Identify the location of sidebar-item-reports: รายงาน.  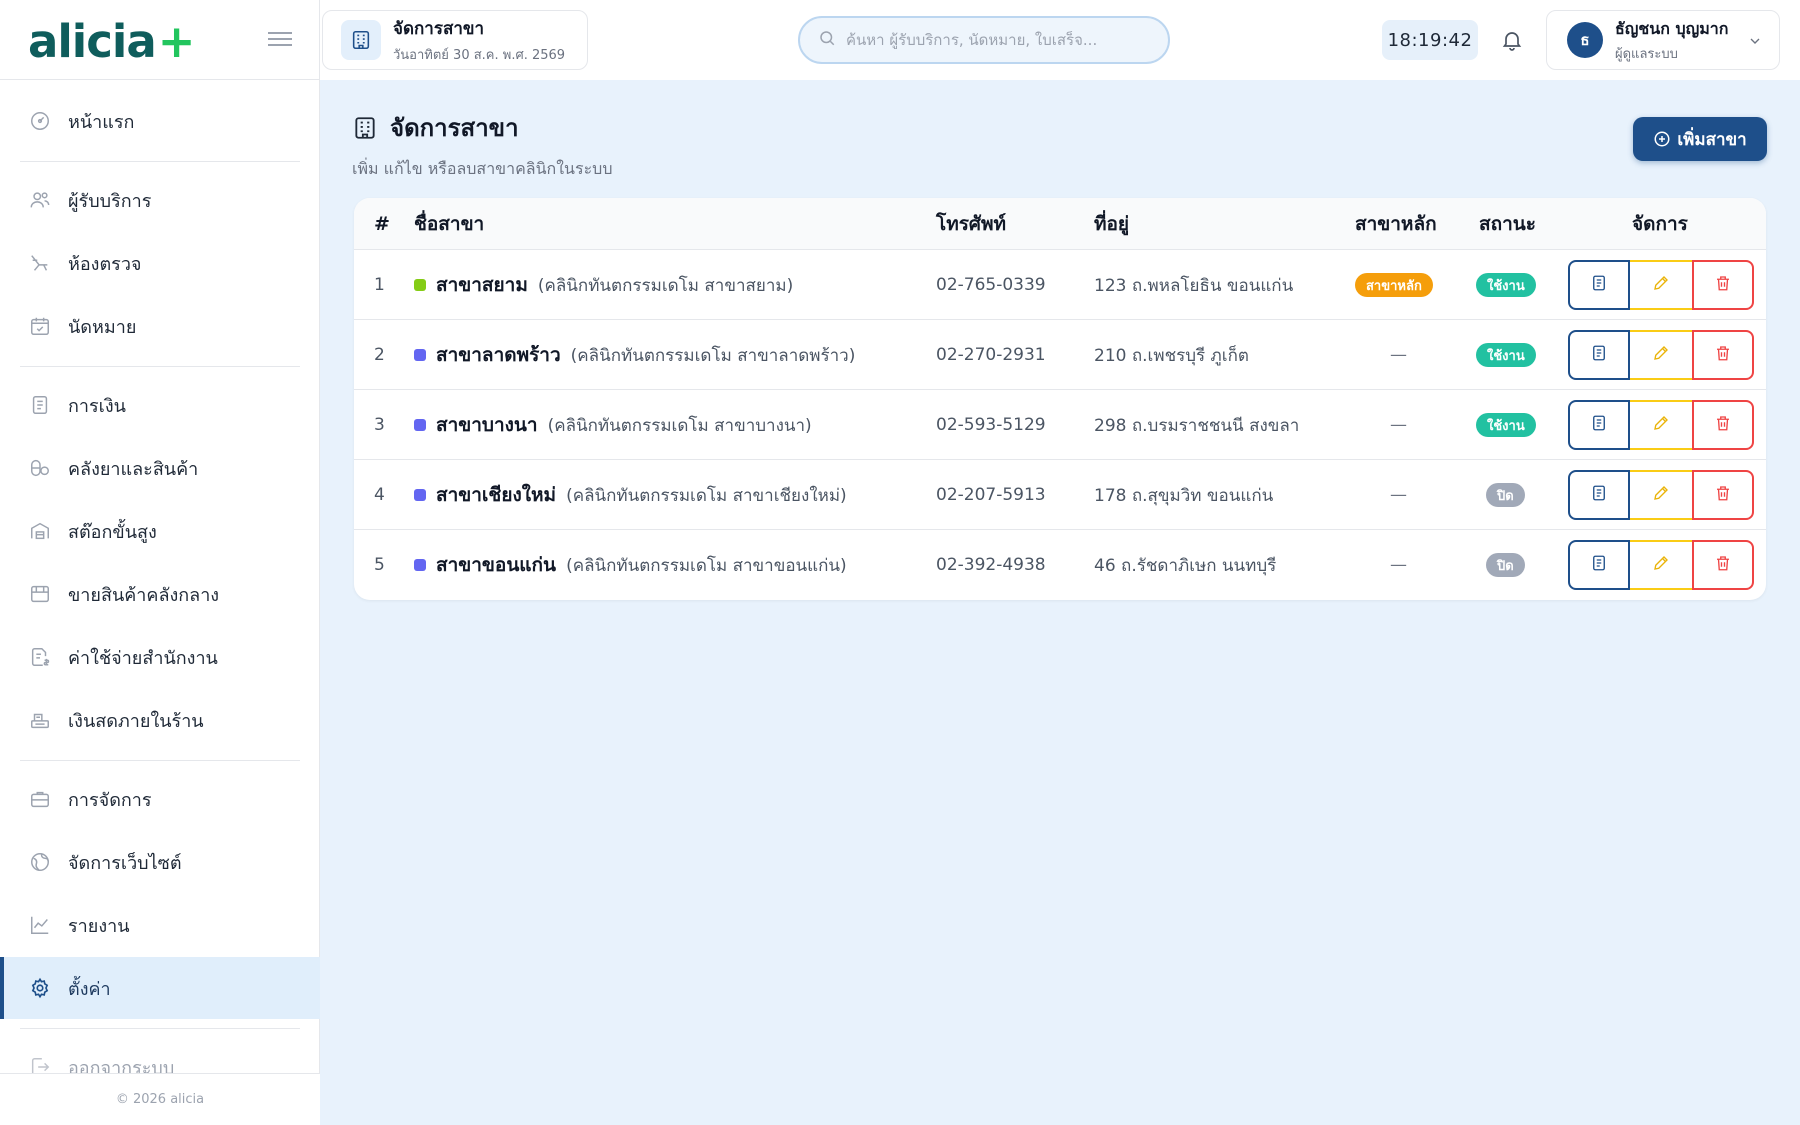
(160, 925).